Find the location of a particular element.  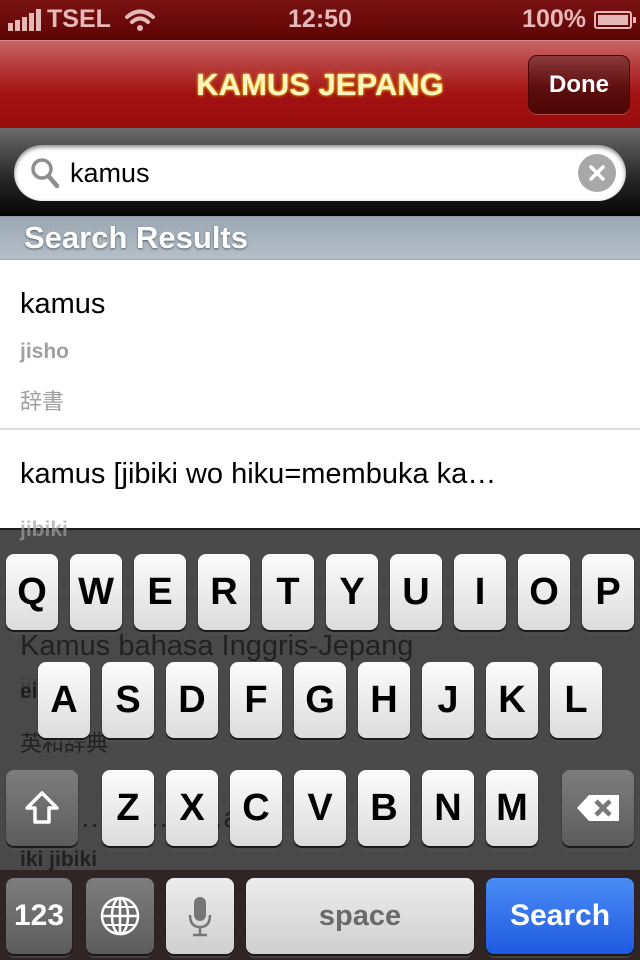

key-m: M is located at coordinates (512, 808).